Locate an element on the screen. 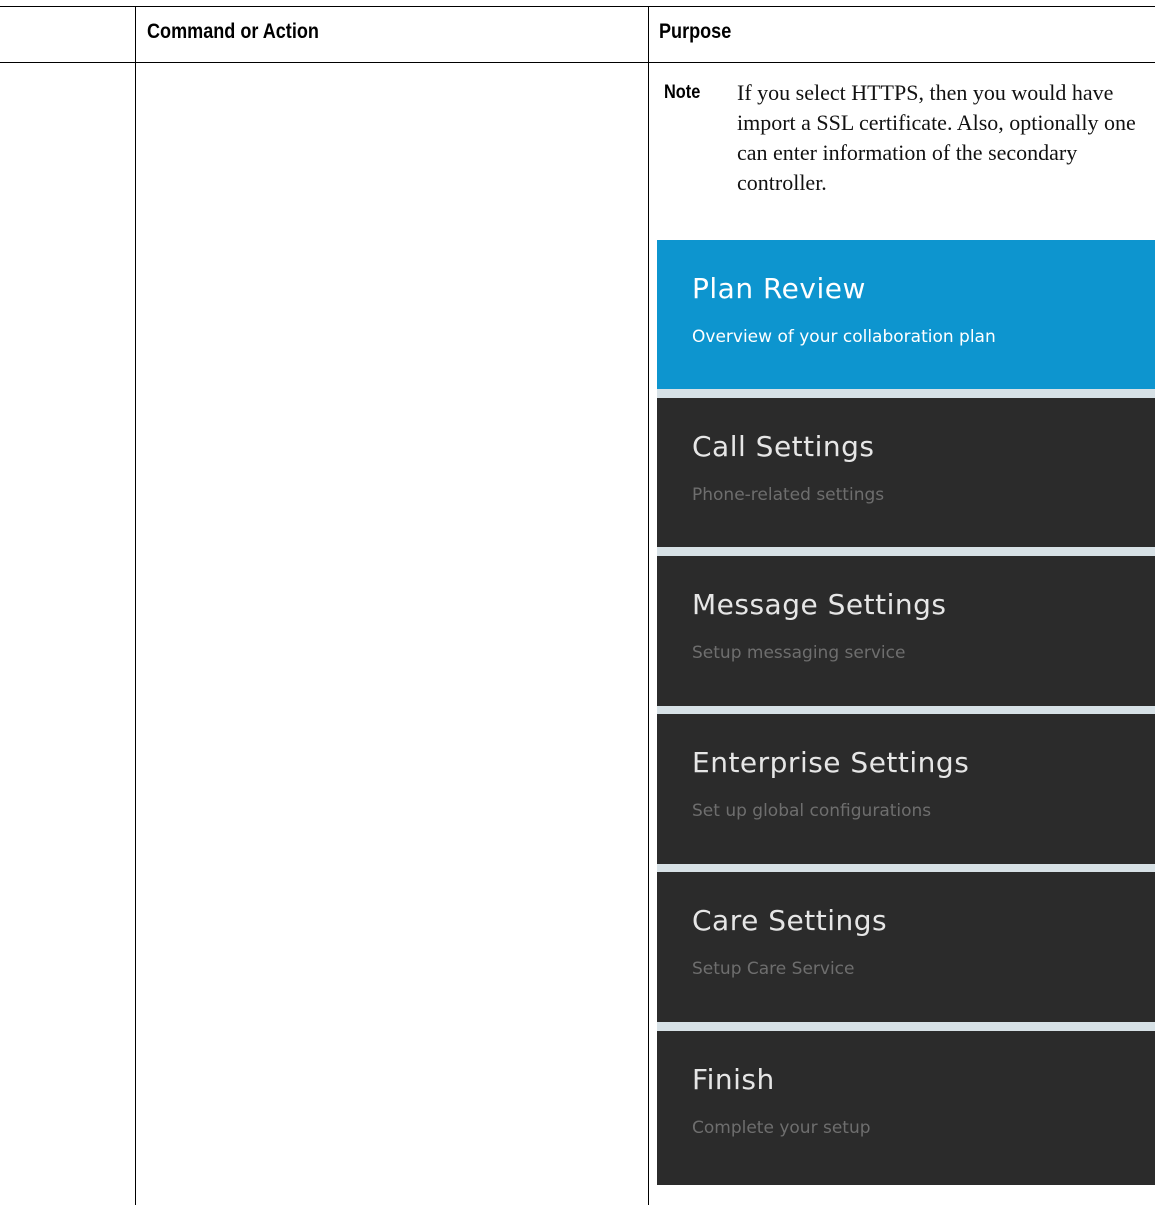 The image size is (1155, 1205). wizard-step-finish: Finish Complete your setup is located at coordinates (906, 1108).